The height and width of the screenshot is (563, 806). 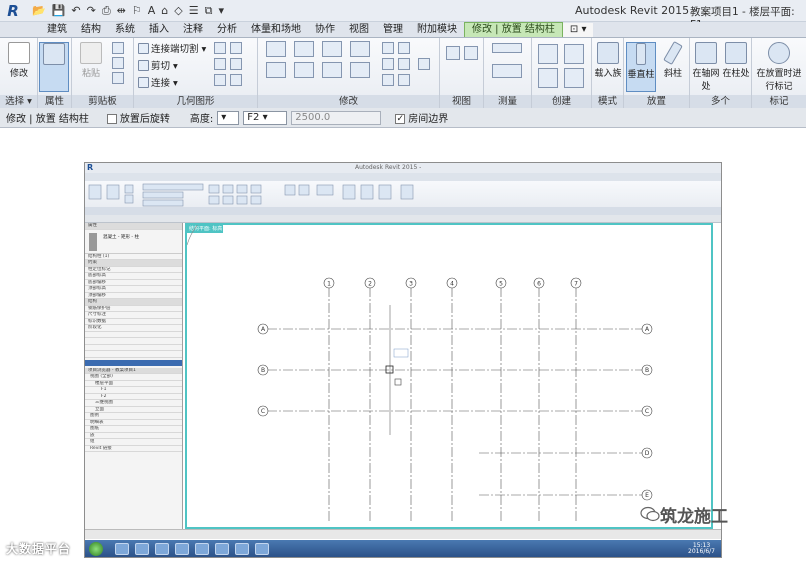 I want to click on height-level-select: F2 ▾, so click(x=265, y=117).